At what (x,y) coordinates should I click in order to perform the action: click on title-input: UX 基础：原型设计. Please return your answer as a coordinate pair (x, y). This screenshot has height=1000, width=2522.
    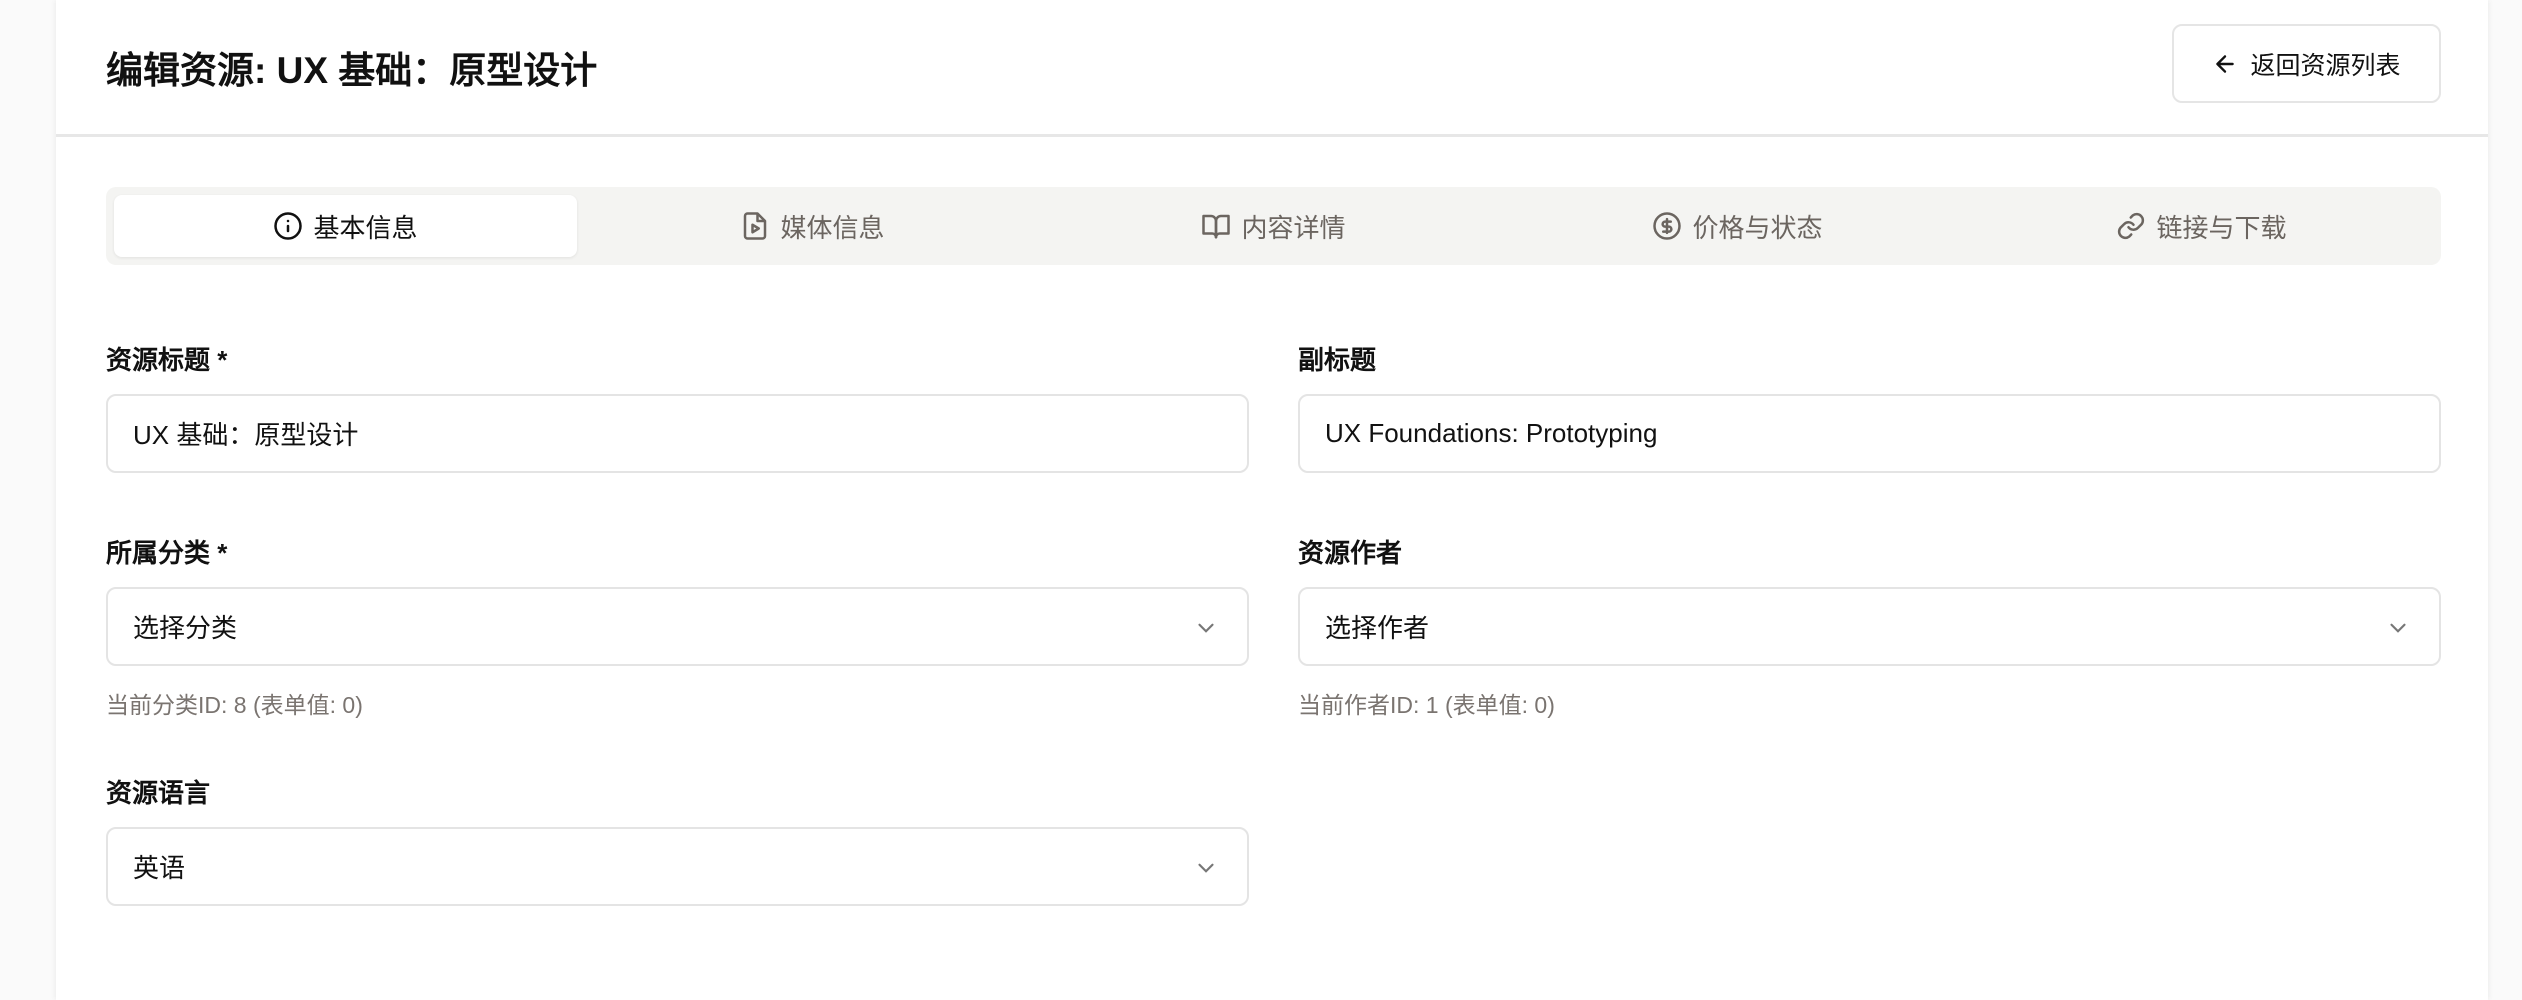
    Looking at the image, I should click on (677, 433).